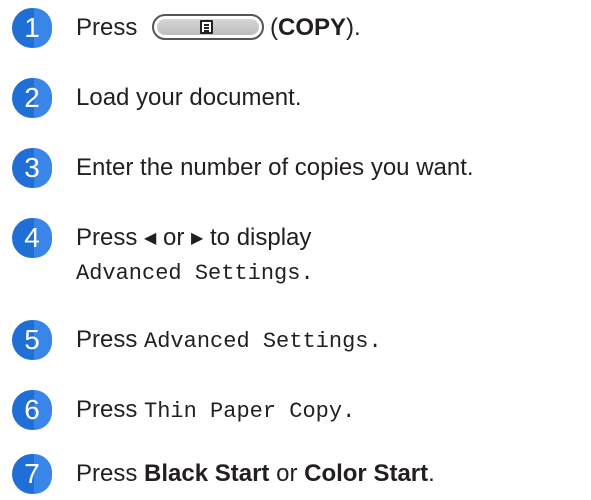 Image resolution: width=591 pixels, height=500 pixels. I want to click on black-start-label: Black Start, so click(207, 473).